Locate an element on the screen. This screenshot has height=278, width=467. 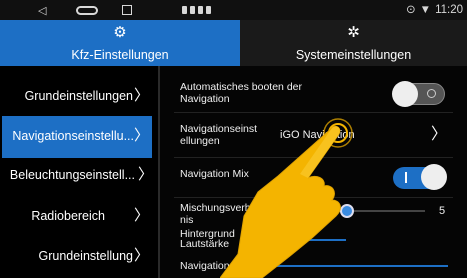
tab-label: Kfz-Einstellungen is located at coordinates (120, 55).